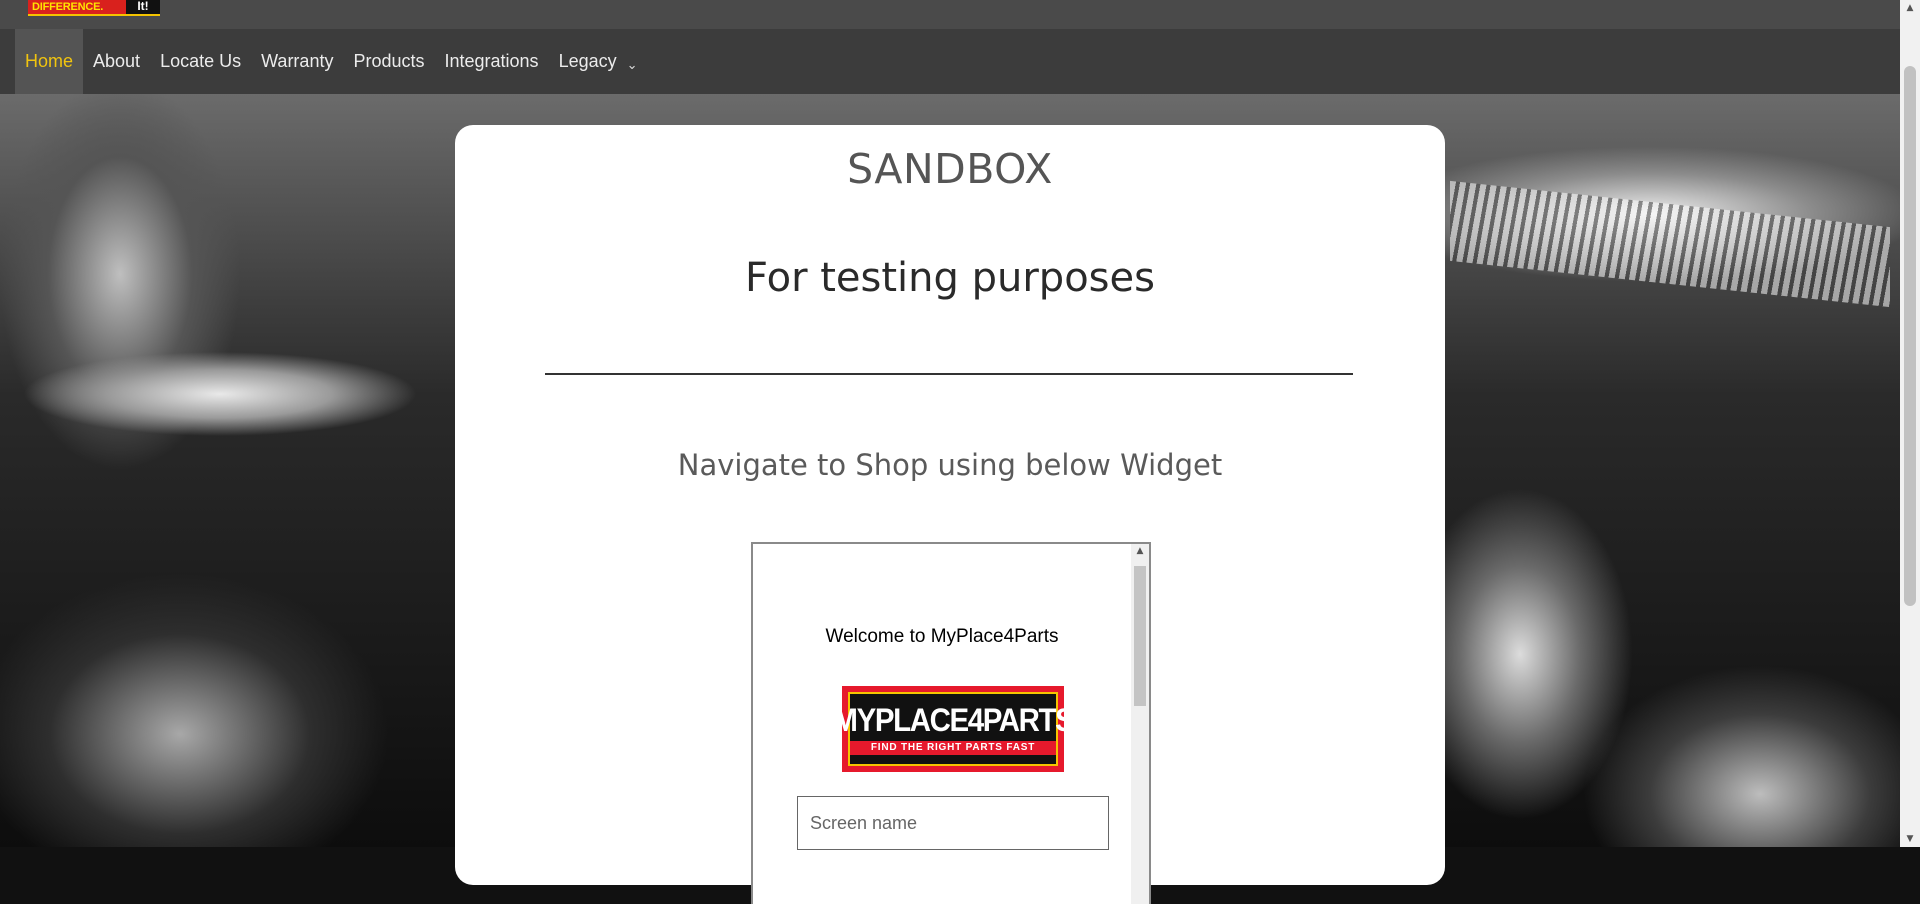  Describe the element at coordinates (68, 7) in the screenshot. I see `site-logo-text: DIFFERENCE.` at that location.